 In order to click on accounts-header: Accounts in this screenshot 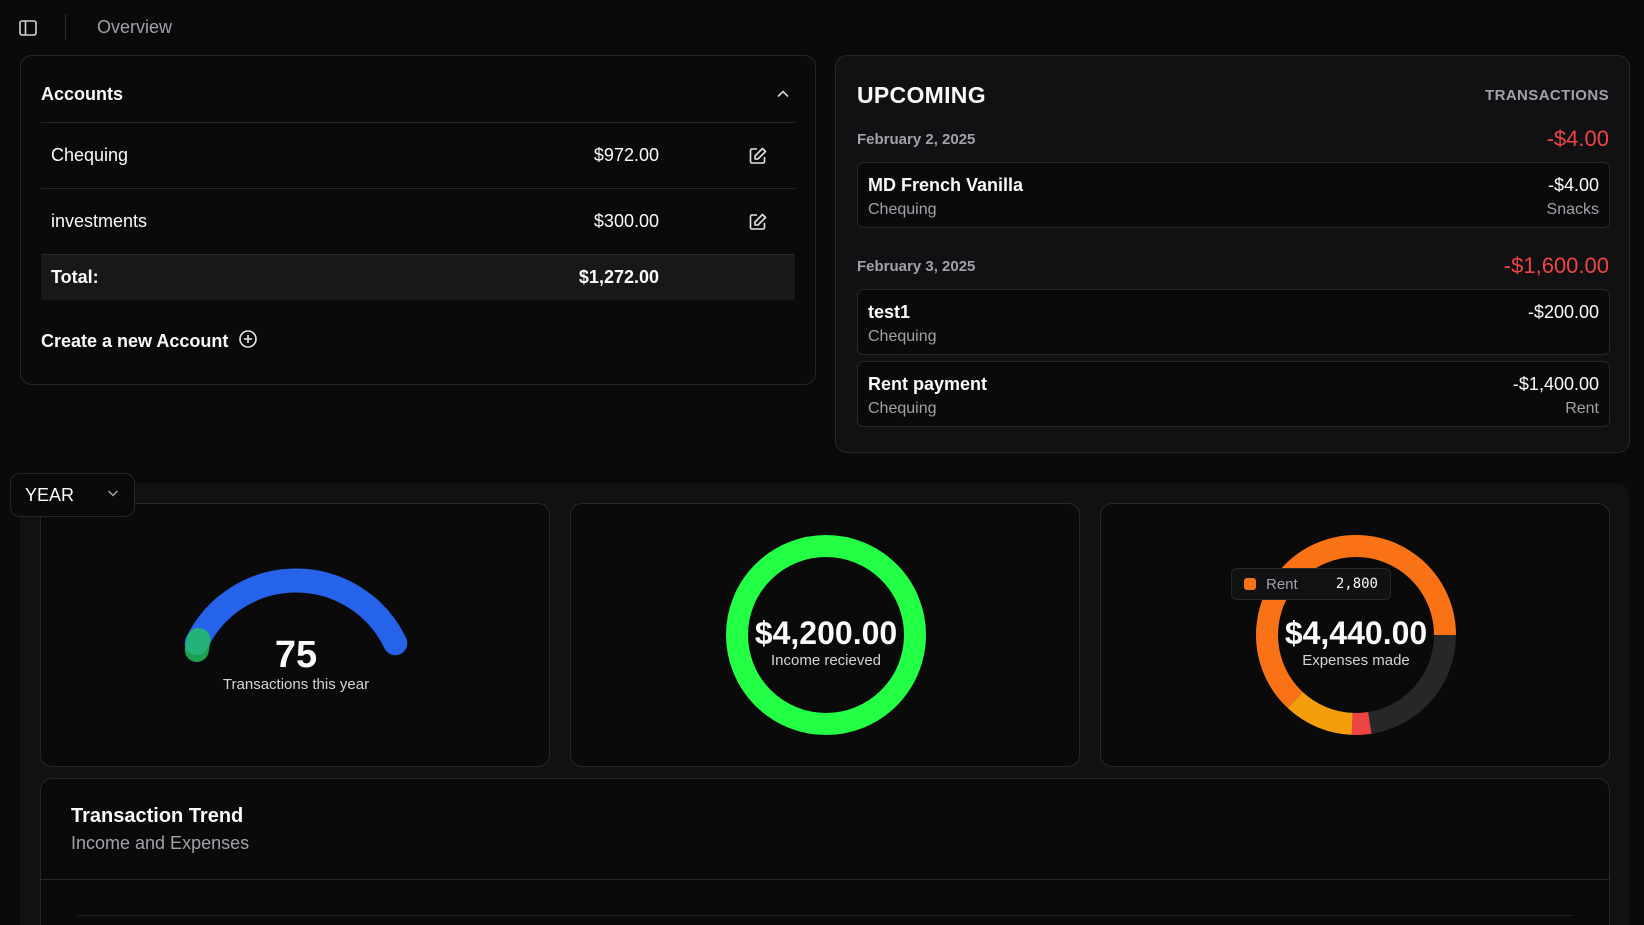, I will do `click(418, 94)`.